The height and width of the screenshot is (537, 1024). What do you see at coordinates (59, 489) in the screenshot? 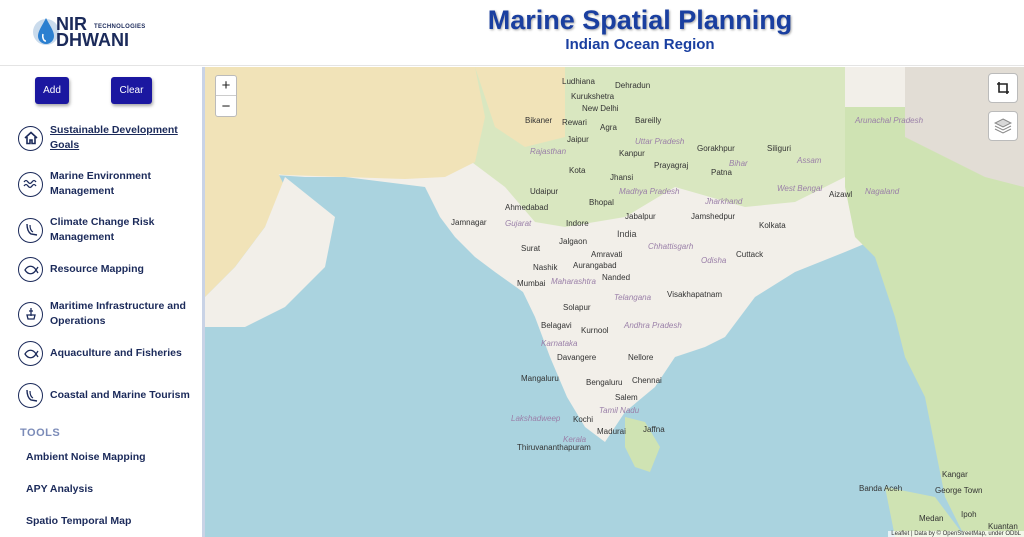
I see `tool-apy-analysis: APY Analysis` at bounding box center [59, 489].